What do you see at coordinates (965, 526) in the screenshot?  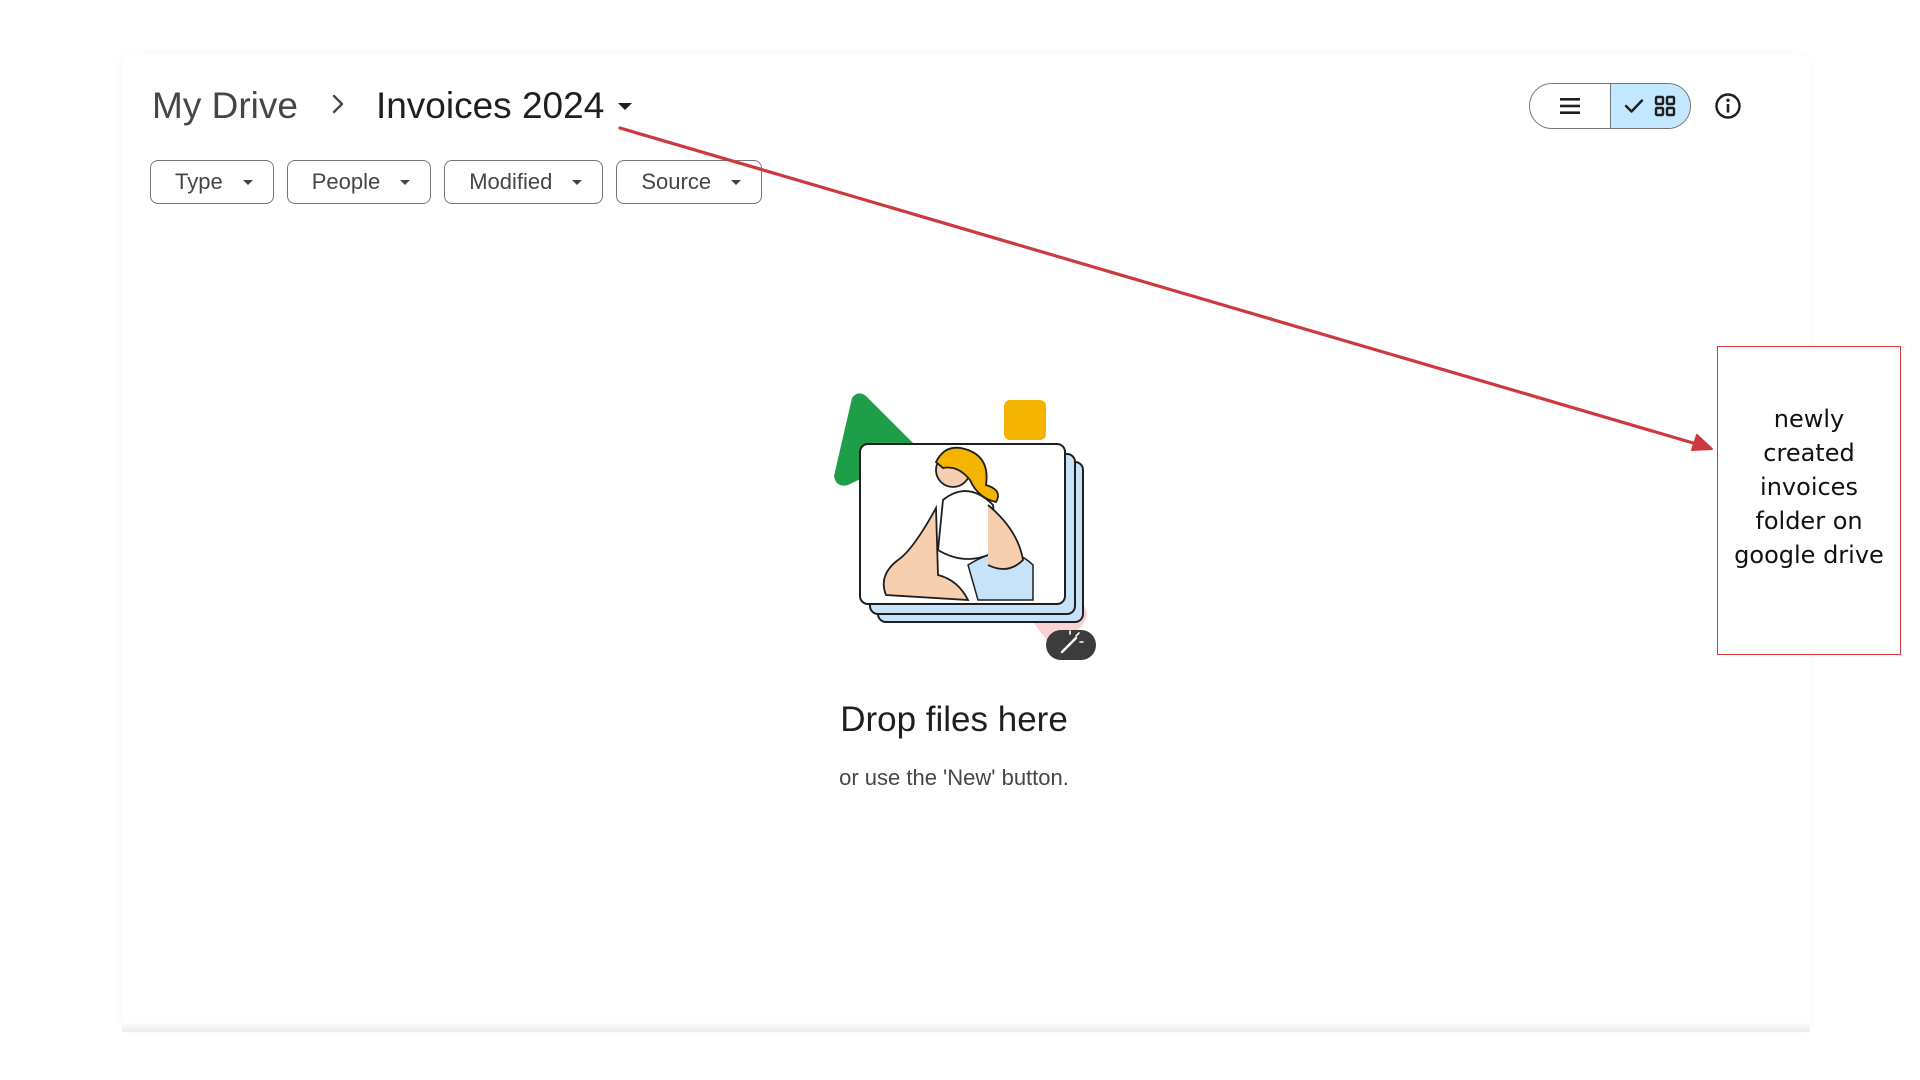 I see `empty-folder-illustration` at bounding box center [965, 526].